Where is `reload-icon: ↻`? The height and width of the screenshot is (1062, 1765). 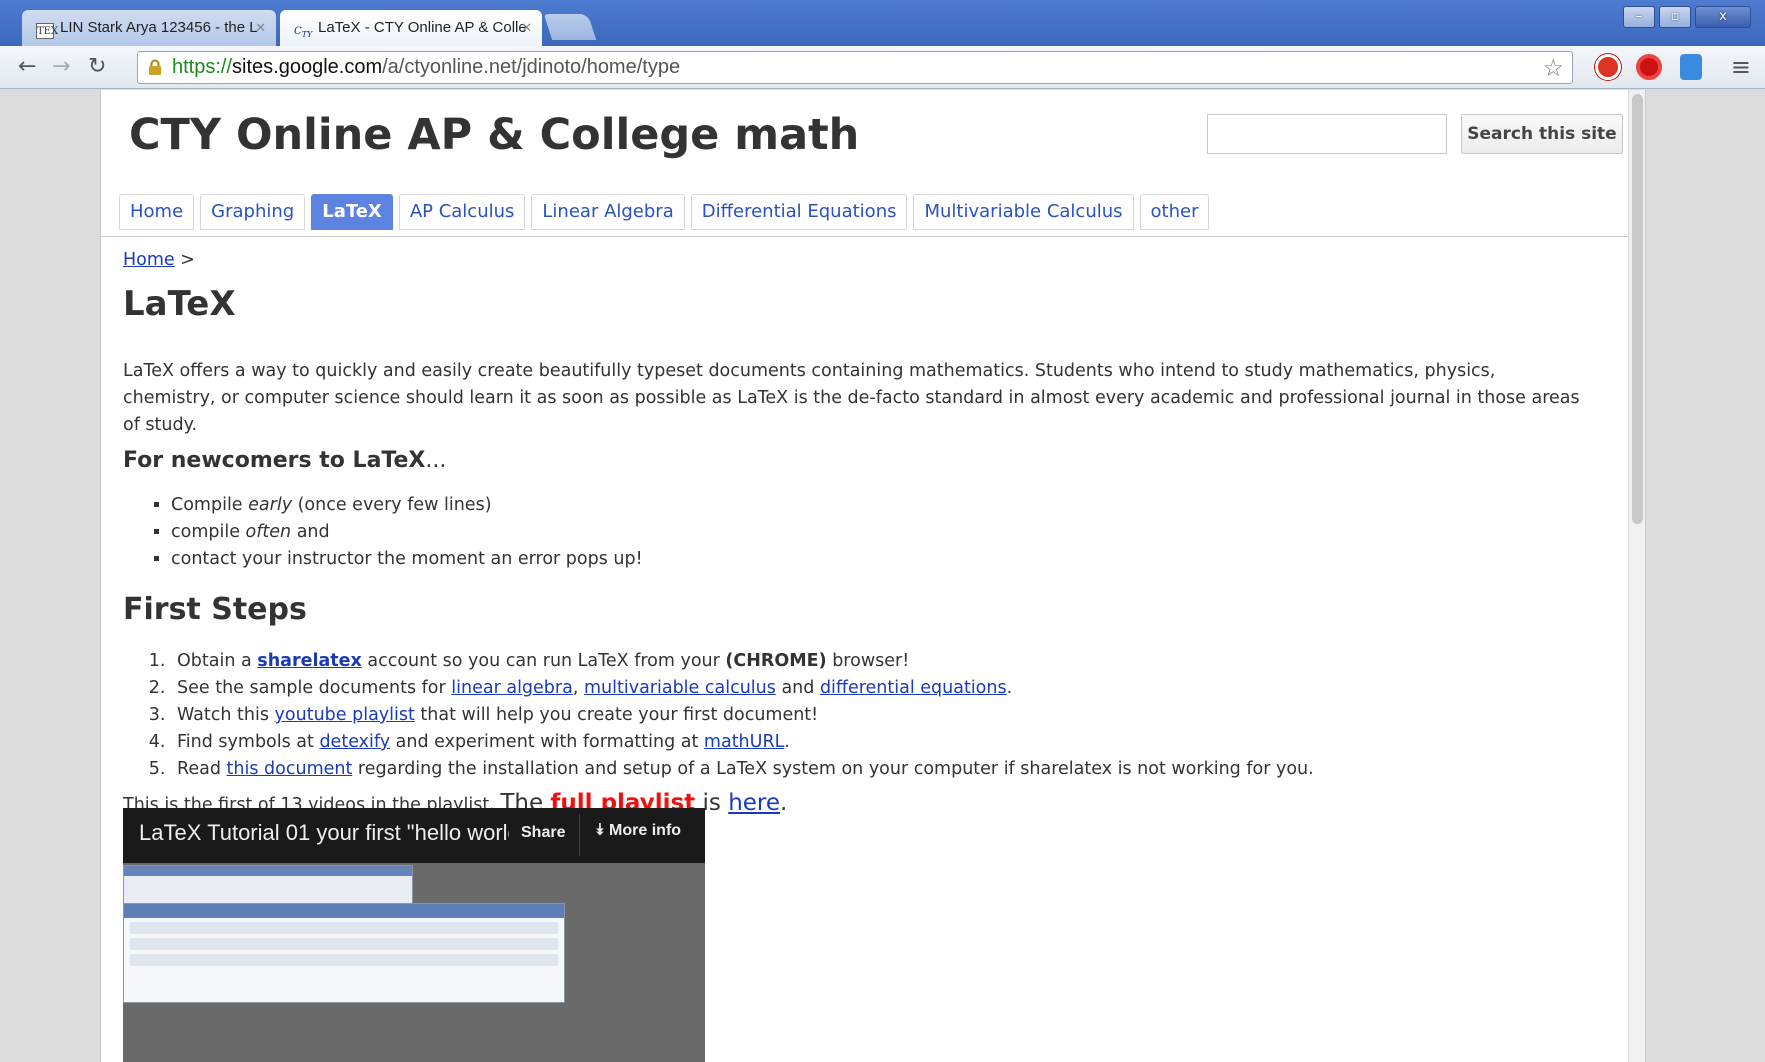
reload-icon: ↻ is located at coordinates (97, 67).